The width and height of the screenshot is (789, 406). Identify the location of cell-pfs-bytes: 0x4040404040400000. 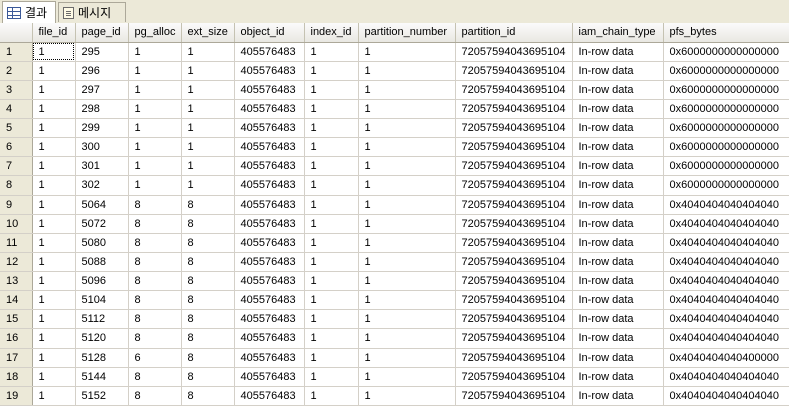
(726, 358).